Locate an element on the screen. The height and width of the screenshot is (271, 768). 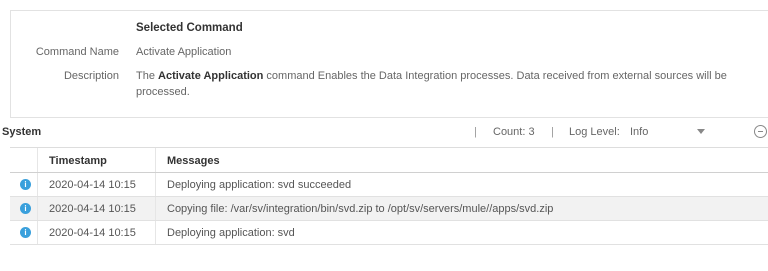
minus-circle-icon is located at coordinates (760, 131).